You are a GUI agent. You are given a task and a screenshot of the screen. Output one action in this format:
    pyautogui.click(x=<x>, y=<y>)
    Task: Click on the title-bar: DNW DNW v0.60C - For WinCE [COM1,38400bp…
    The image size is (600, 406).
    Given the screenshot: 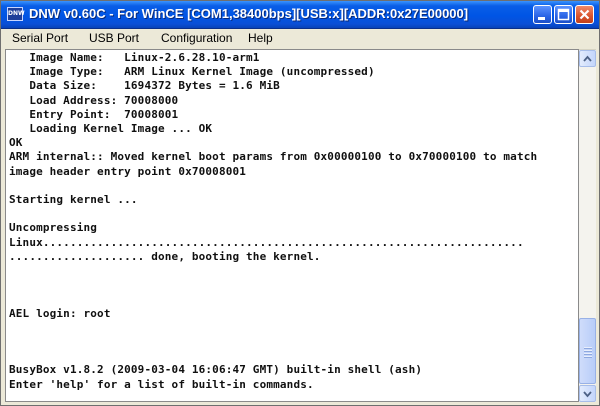 What is the action you would take?
    pyautogui.click(x=300, y=15)
    